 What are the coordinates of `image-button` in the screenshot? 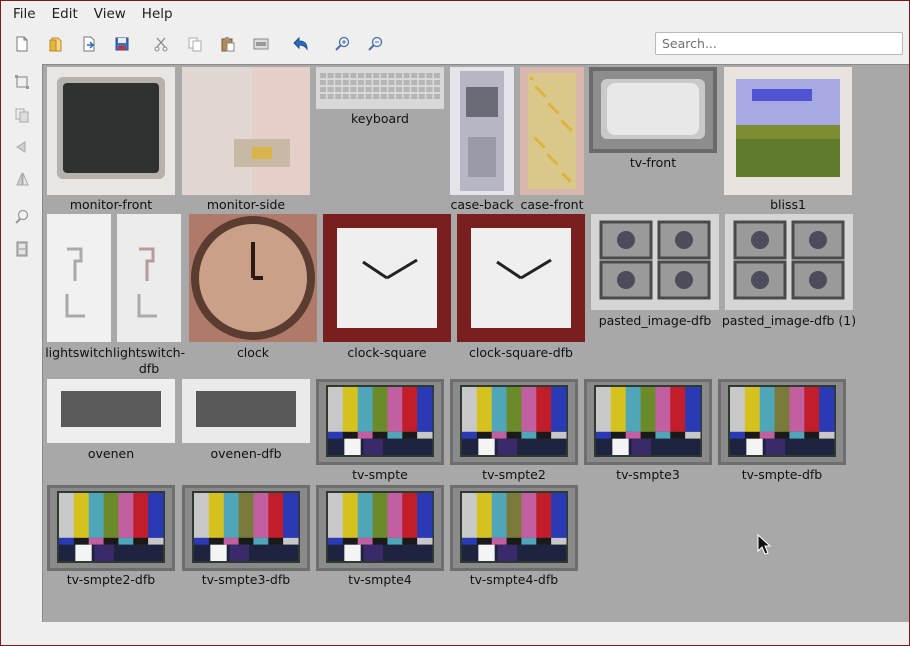 It's located at (261, 44).